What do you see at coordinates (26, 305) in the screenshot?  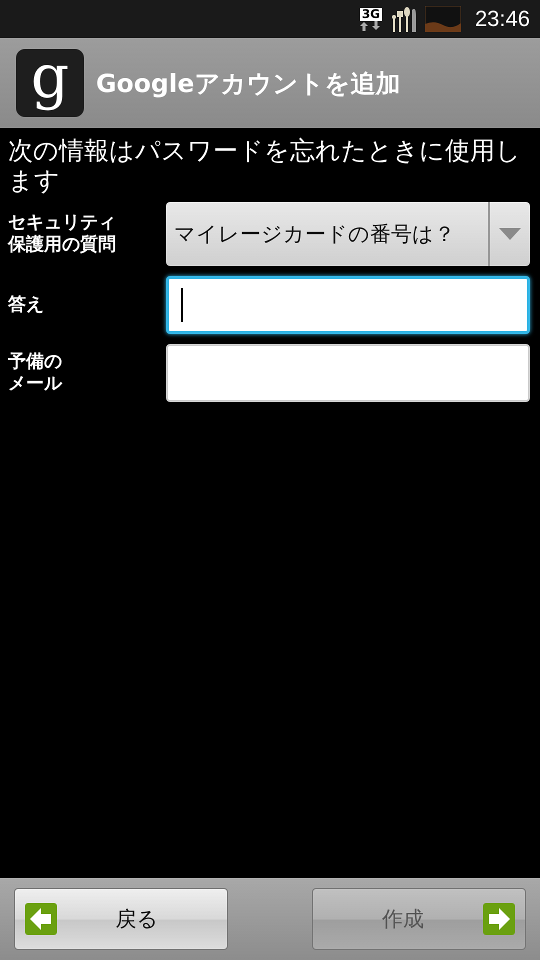 I see `field-label: 答え` at bounding box center [26, 305].